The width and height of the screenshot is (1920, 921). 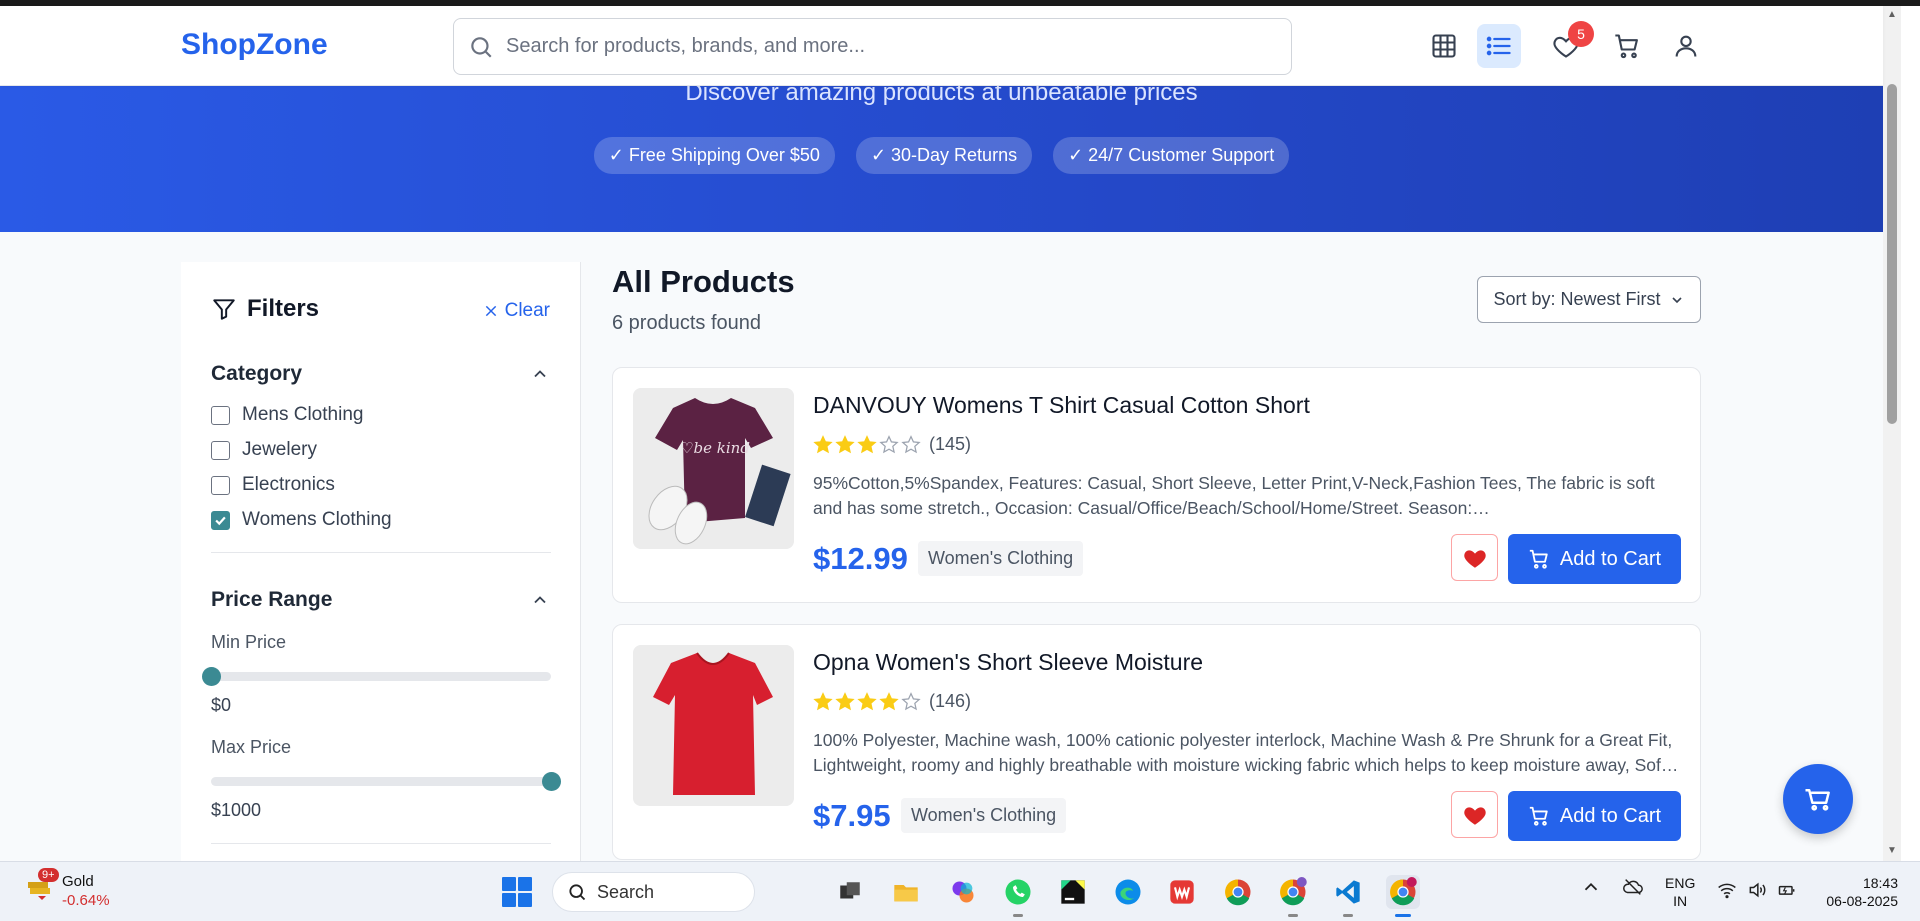 What do you see at coordinates (264, 450) in the screenshot?
I see `category-option-jewelery: Jewelery` at bounding box center [264, 450].